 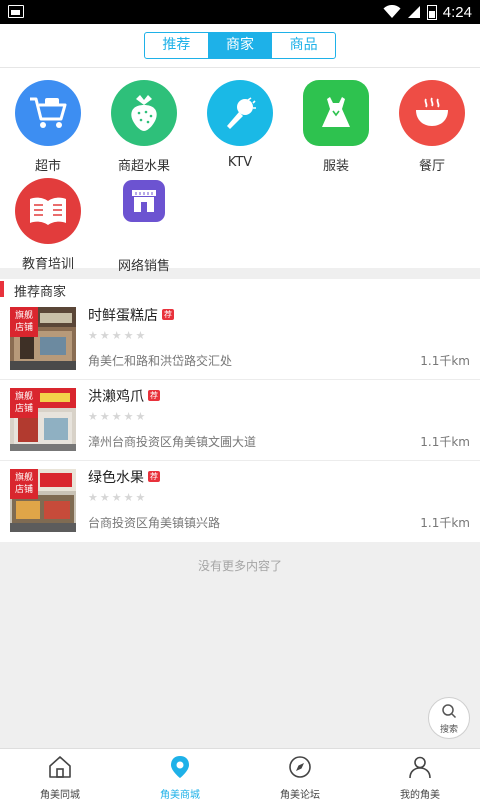 I want to click on segment-recommend: 推荐, so click(x=177, y=45).